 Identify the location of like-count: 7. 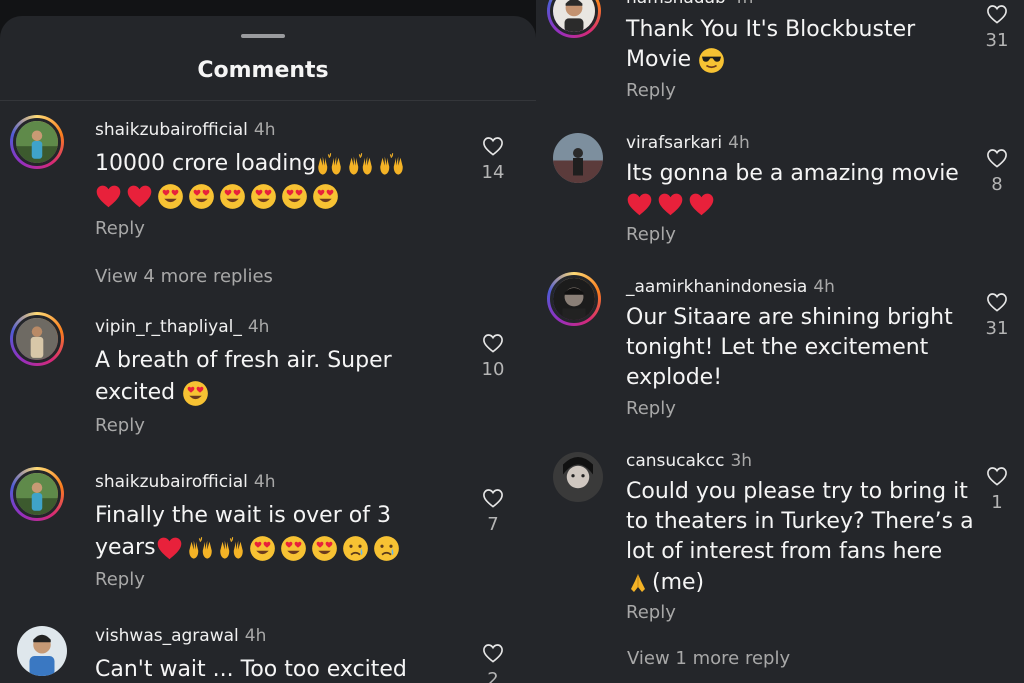
(493, 524).